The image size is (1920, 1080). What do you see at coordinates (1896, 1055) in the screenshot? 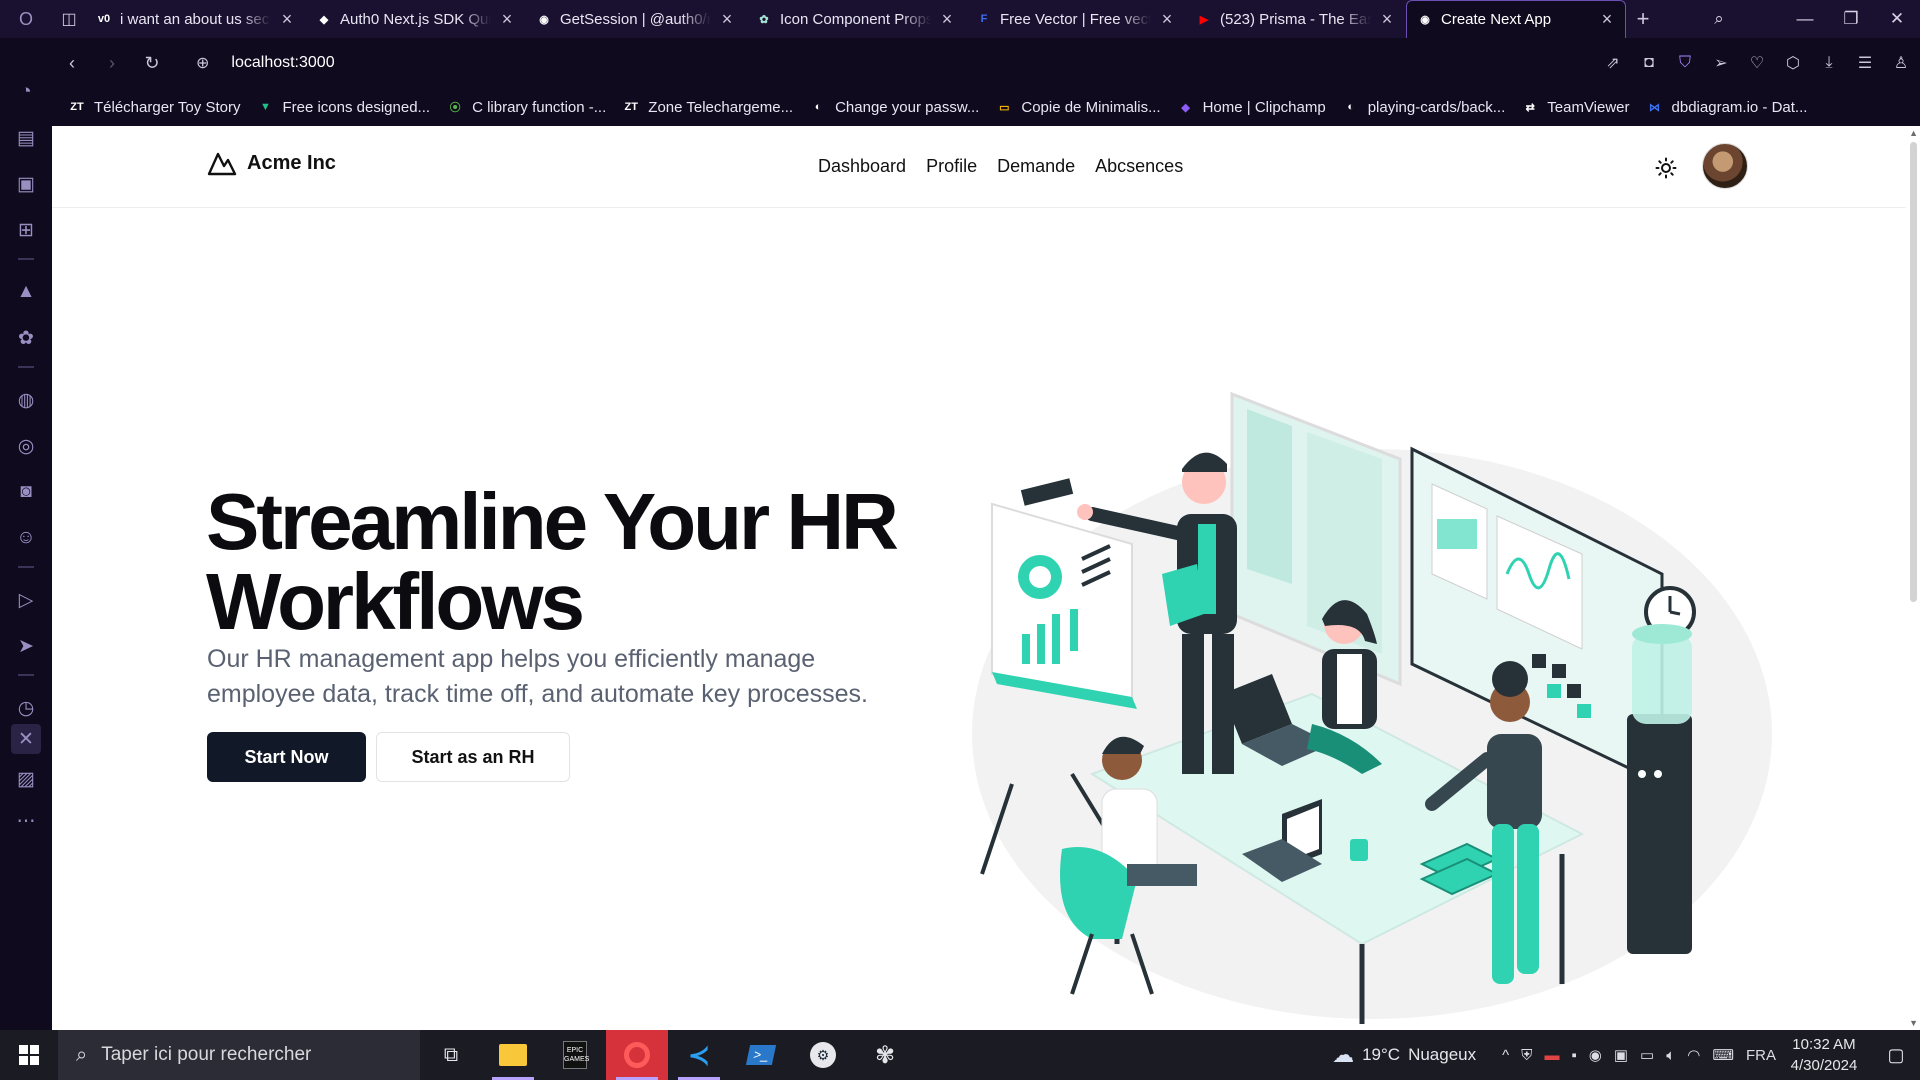
I see `notifications-icon: ▢` at bounding box center [1896, 1055].